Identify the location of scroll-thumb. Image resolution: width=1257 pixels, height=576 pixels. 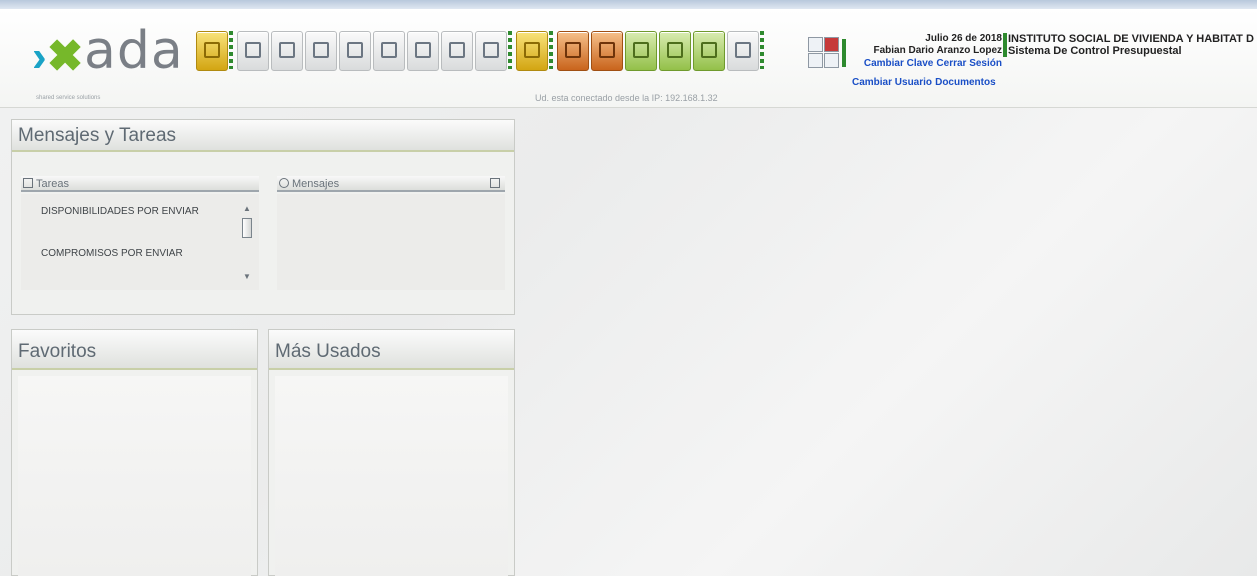
(247, 228).